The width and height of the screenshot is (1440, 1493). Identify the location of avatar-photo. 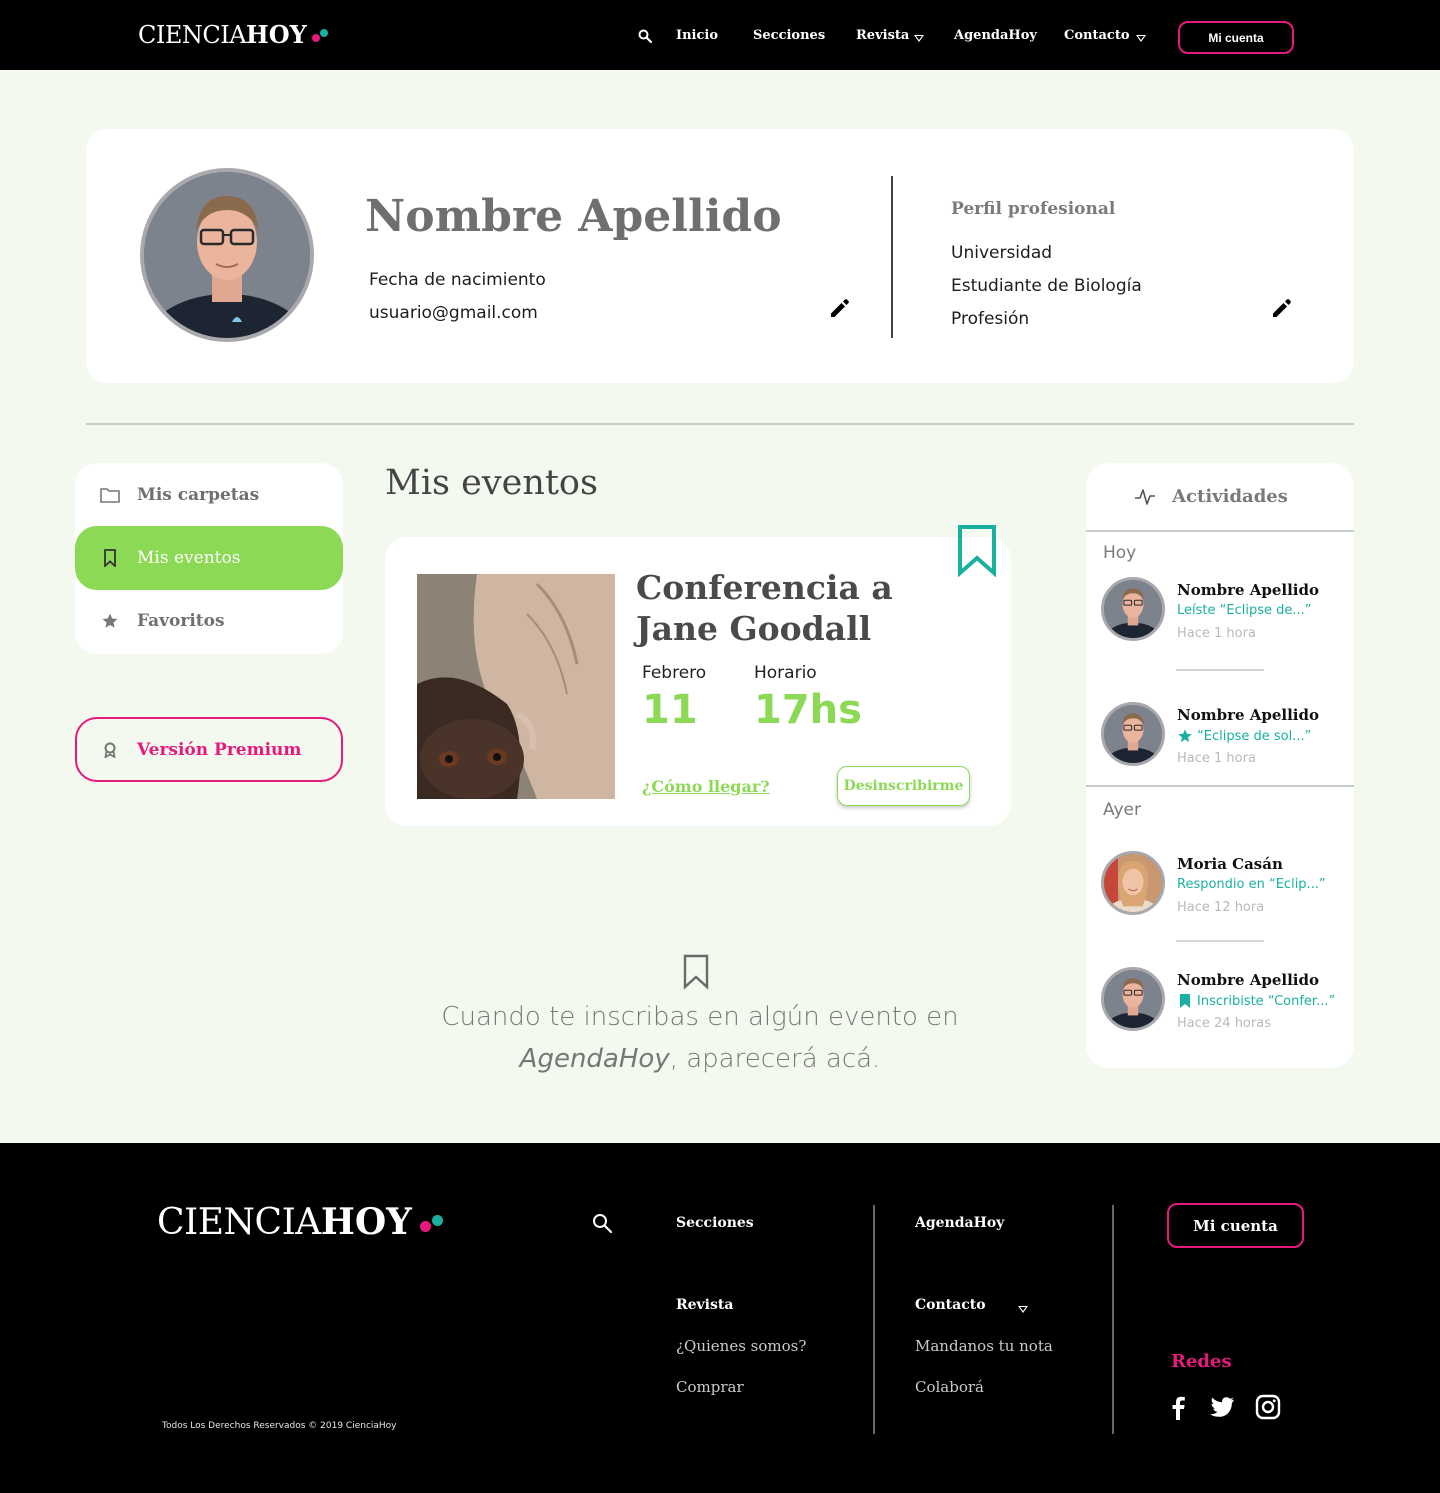
(227, 255).